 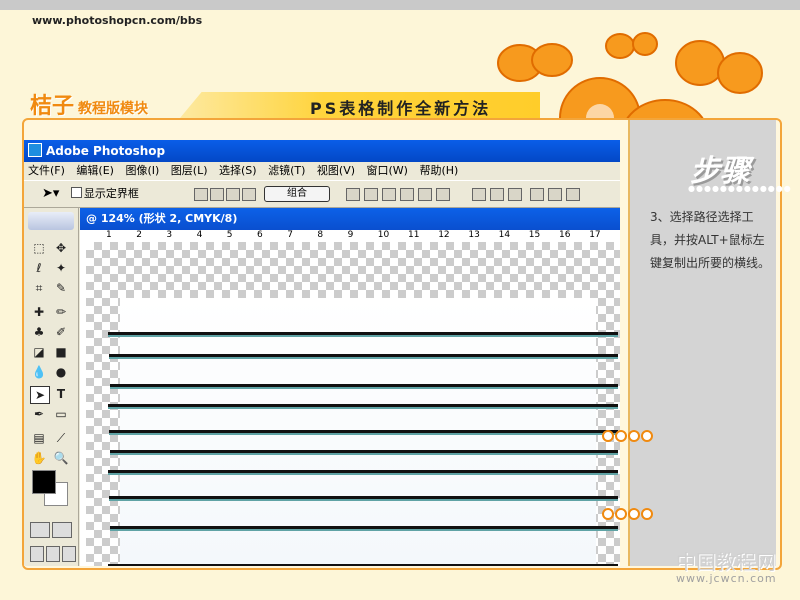 I want to click on page-title: PS表格制作全新方法, so click(x=401, y=108).